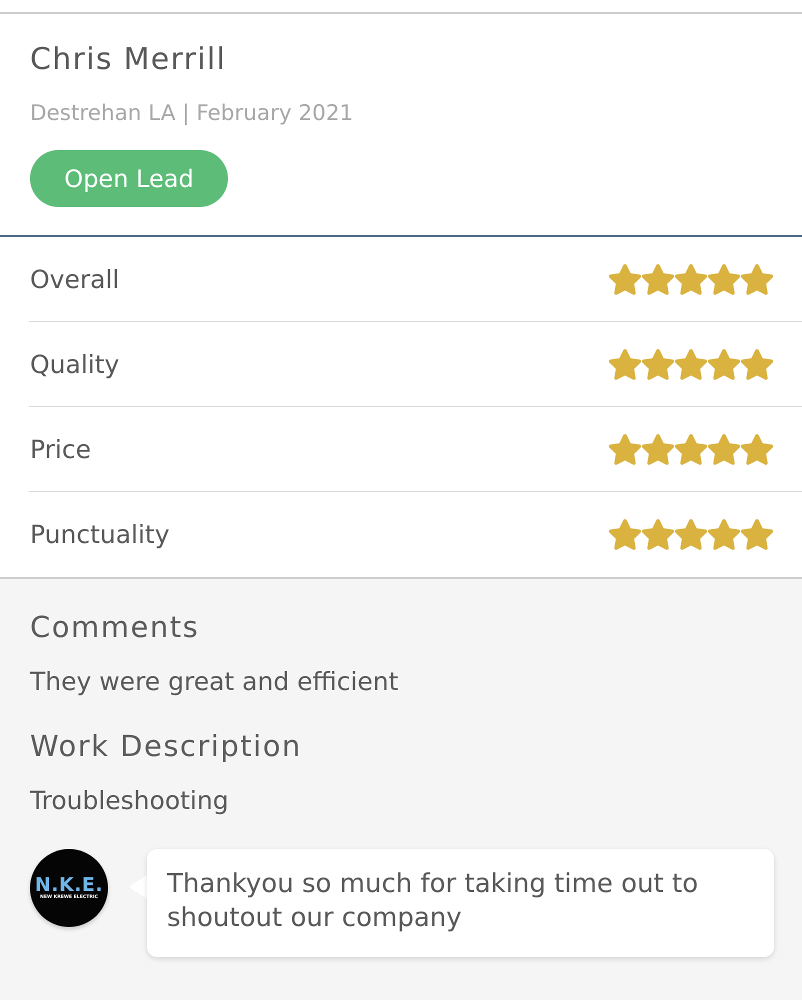  What do you see at coordinates (130, 801) in the screenshot?
I see `section-text: Troubleshooting` at bounding box center [130, 801].